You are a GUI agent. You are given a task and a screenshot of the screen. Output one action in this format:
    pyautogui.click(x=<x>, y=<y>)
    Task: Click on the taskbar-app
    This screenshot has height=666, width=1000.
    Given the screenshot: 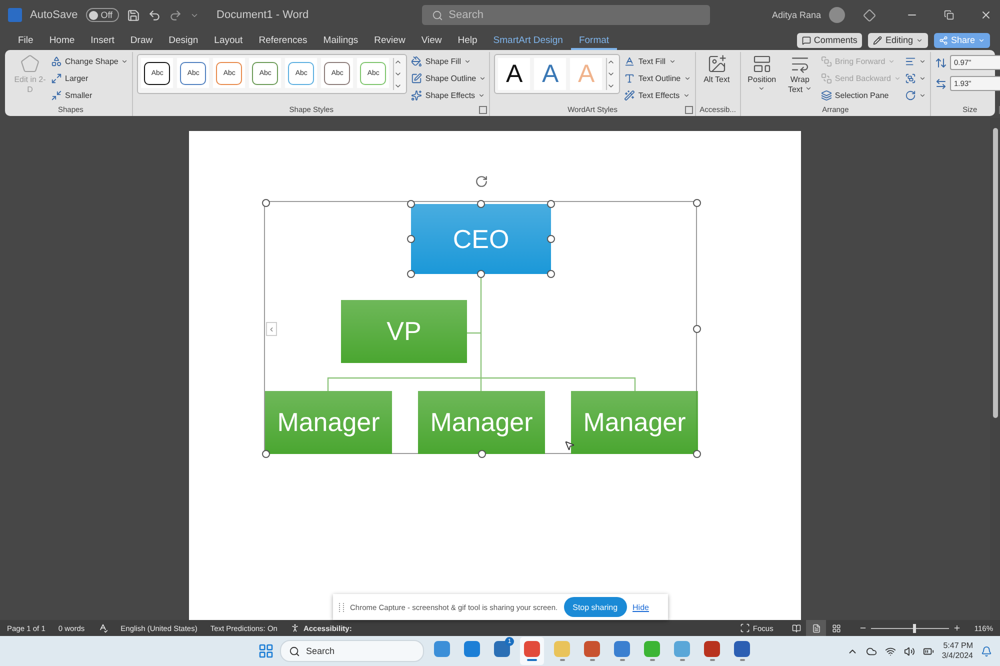 What is the action you would take?
    pyautogui.click(x=532, y=651)
    